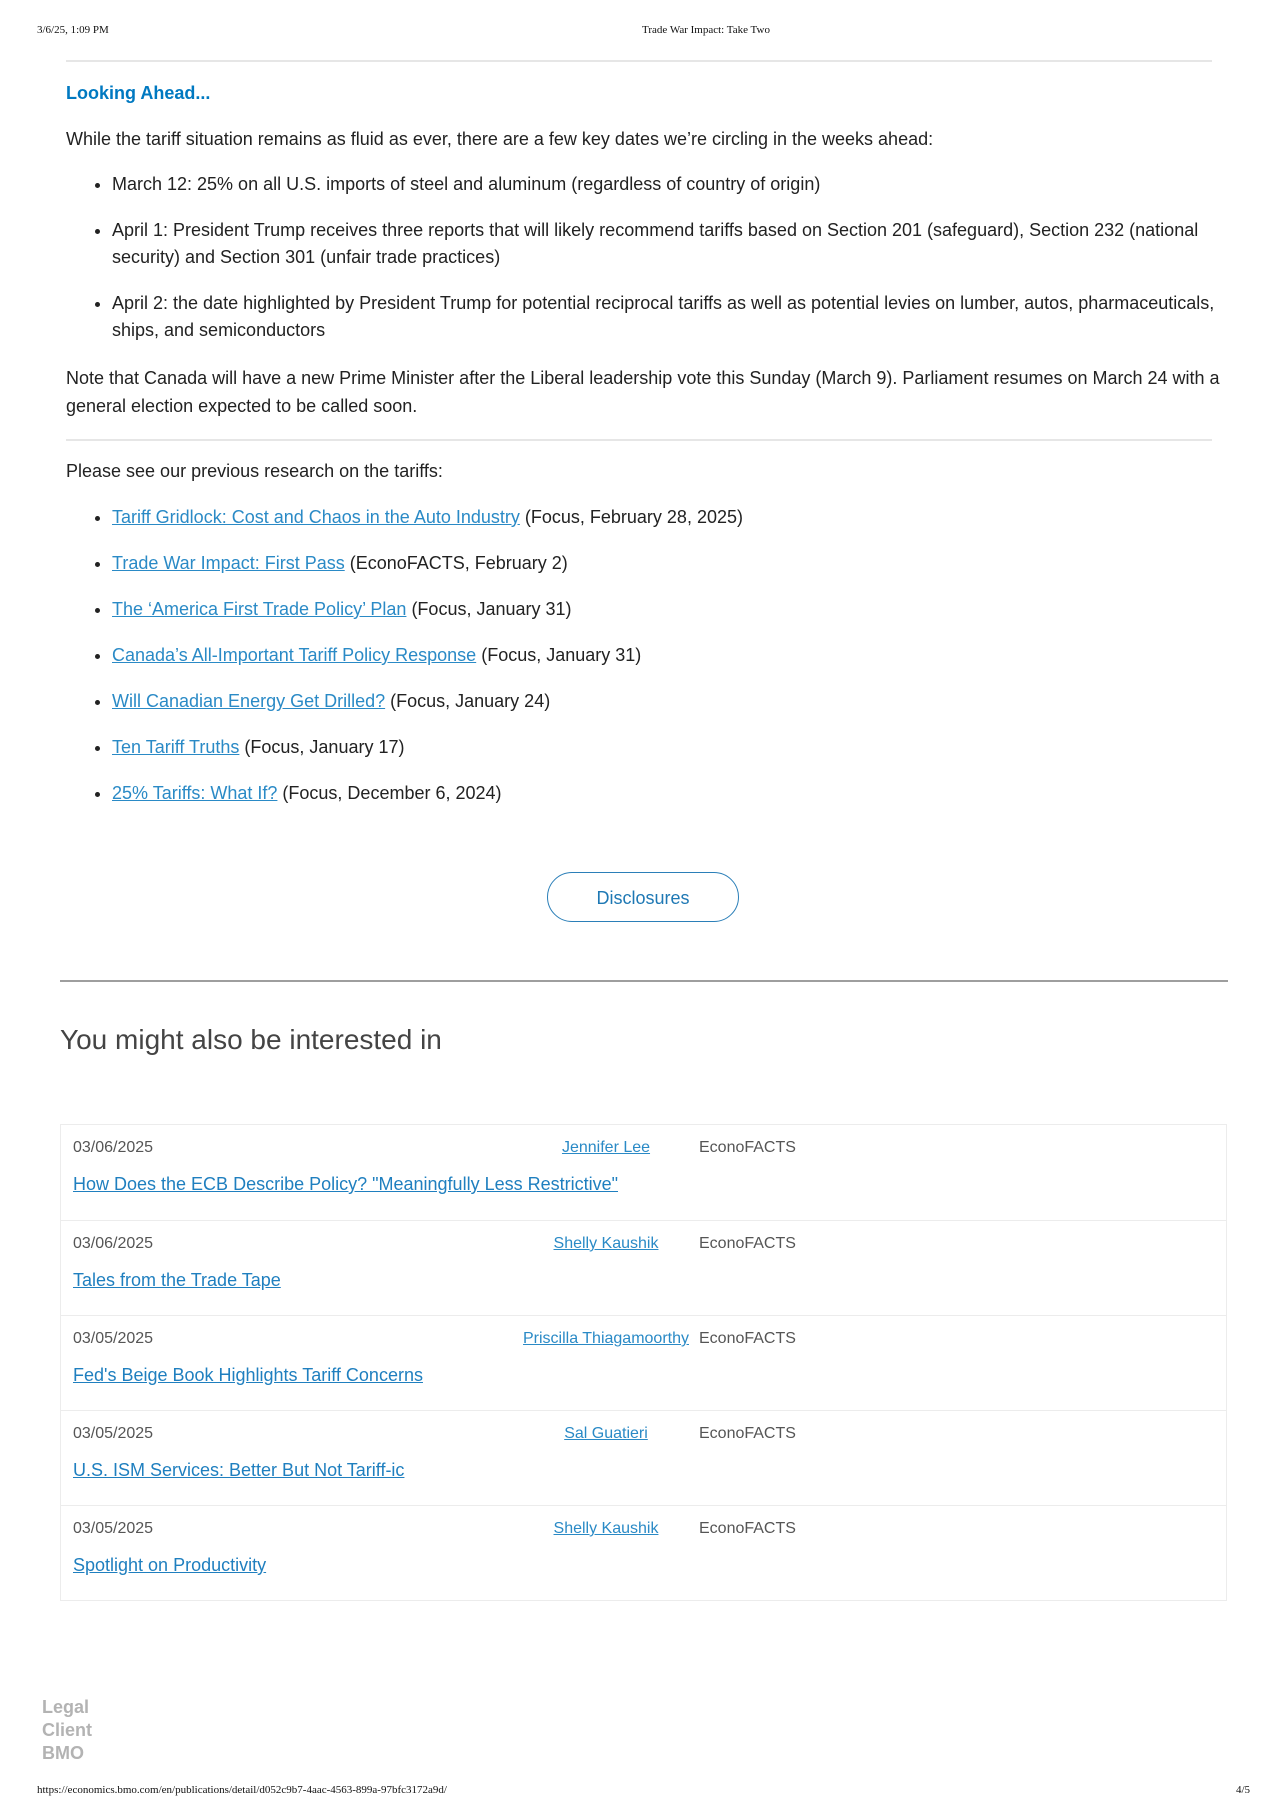 The image size is (1280, 1811). I want to click on top-divider, so click(639, 61).